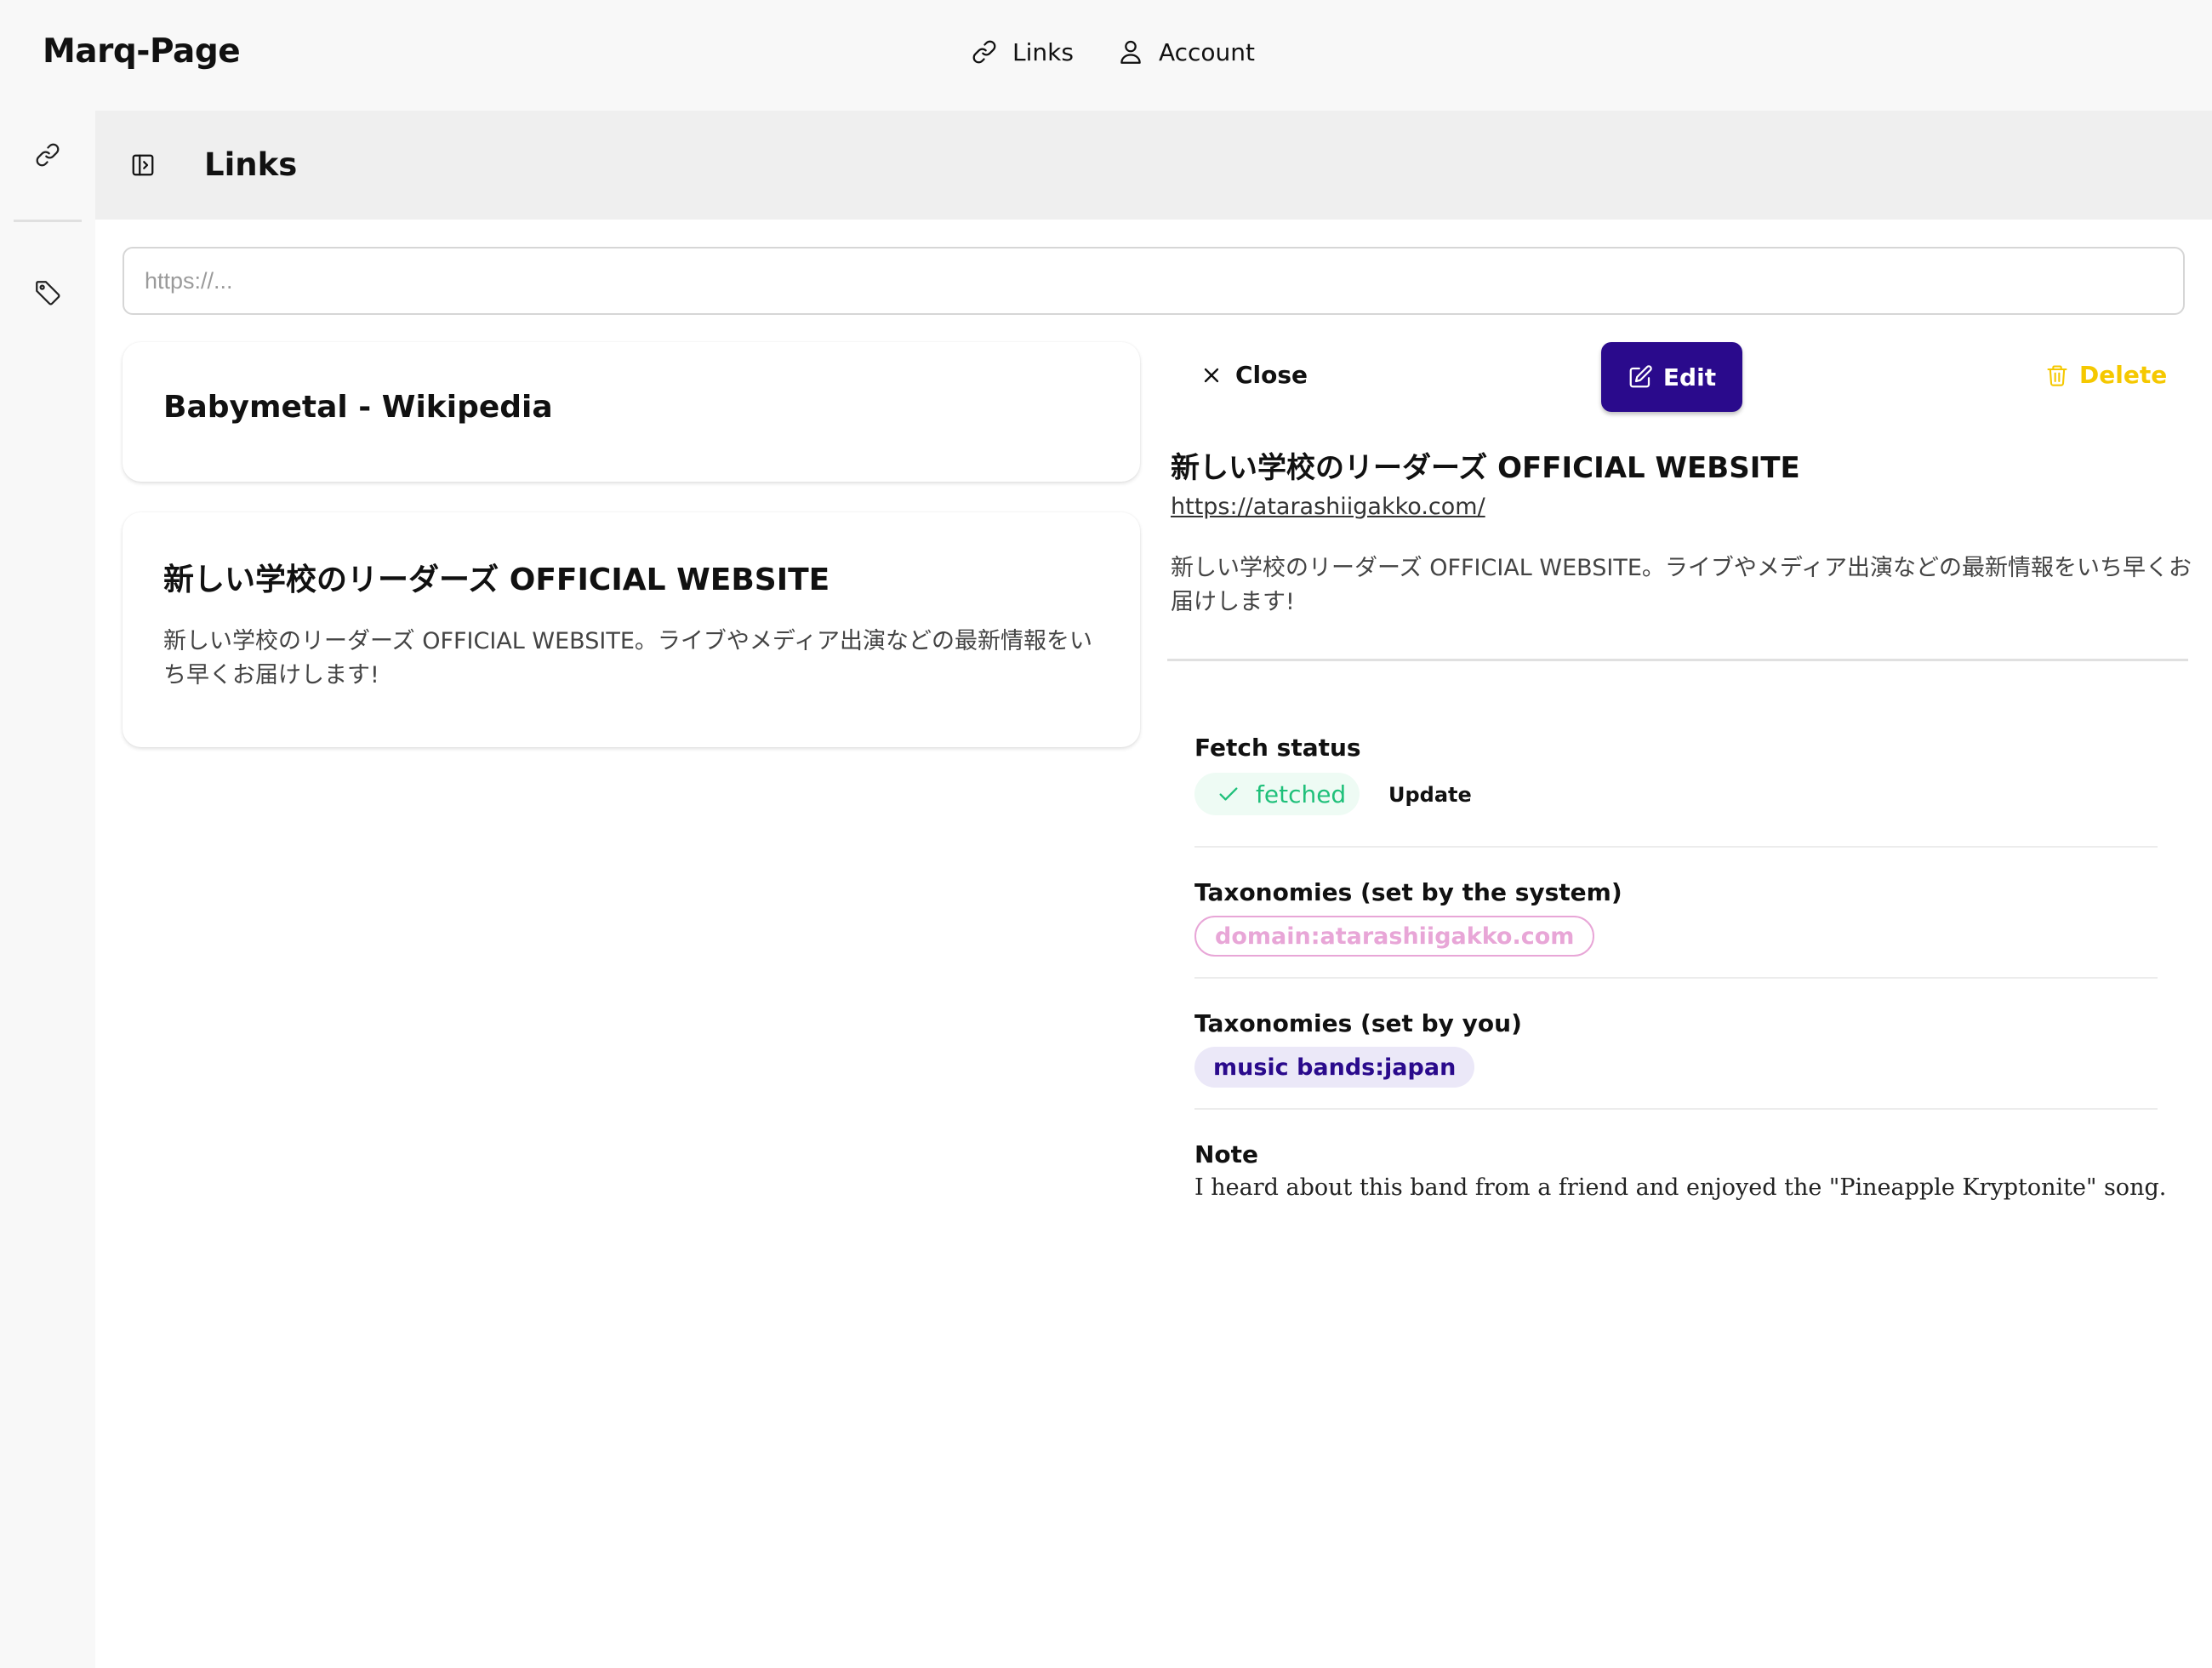  Describe the element at coordinates (1043, 51) in the screenshot. I see `nav-links-label: Links` at that location.